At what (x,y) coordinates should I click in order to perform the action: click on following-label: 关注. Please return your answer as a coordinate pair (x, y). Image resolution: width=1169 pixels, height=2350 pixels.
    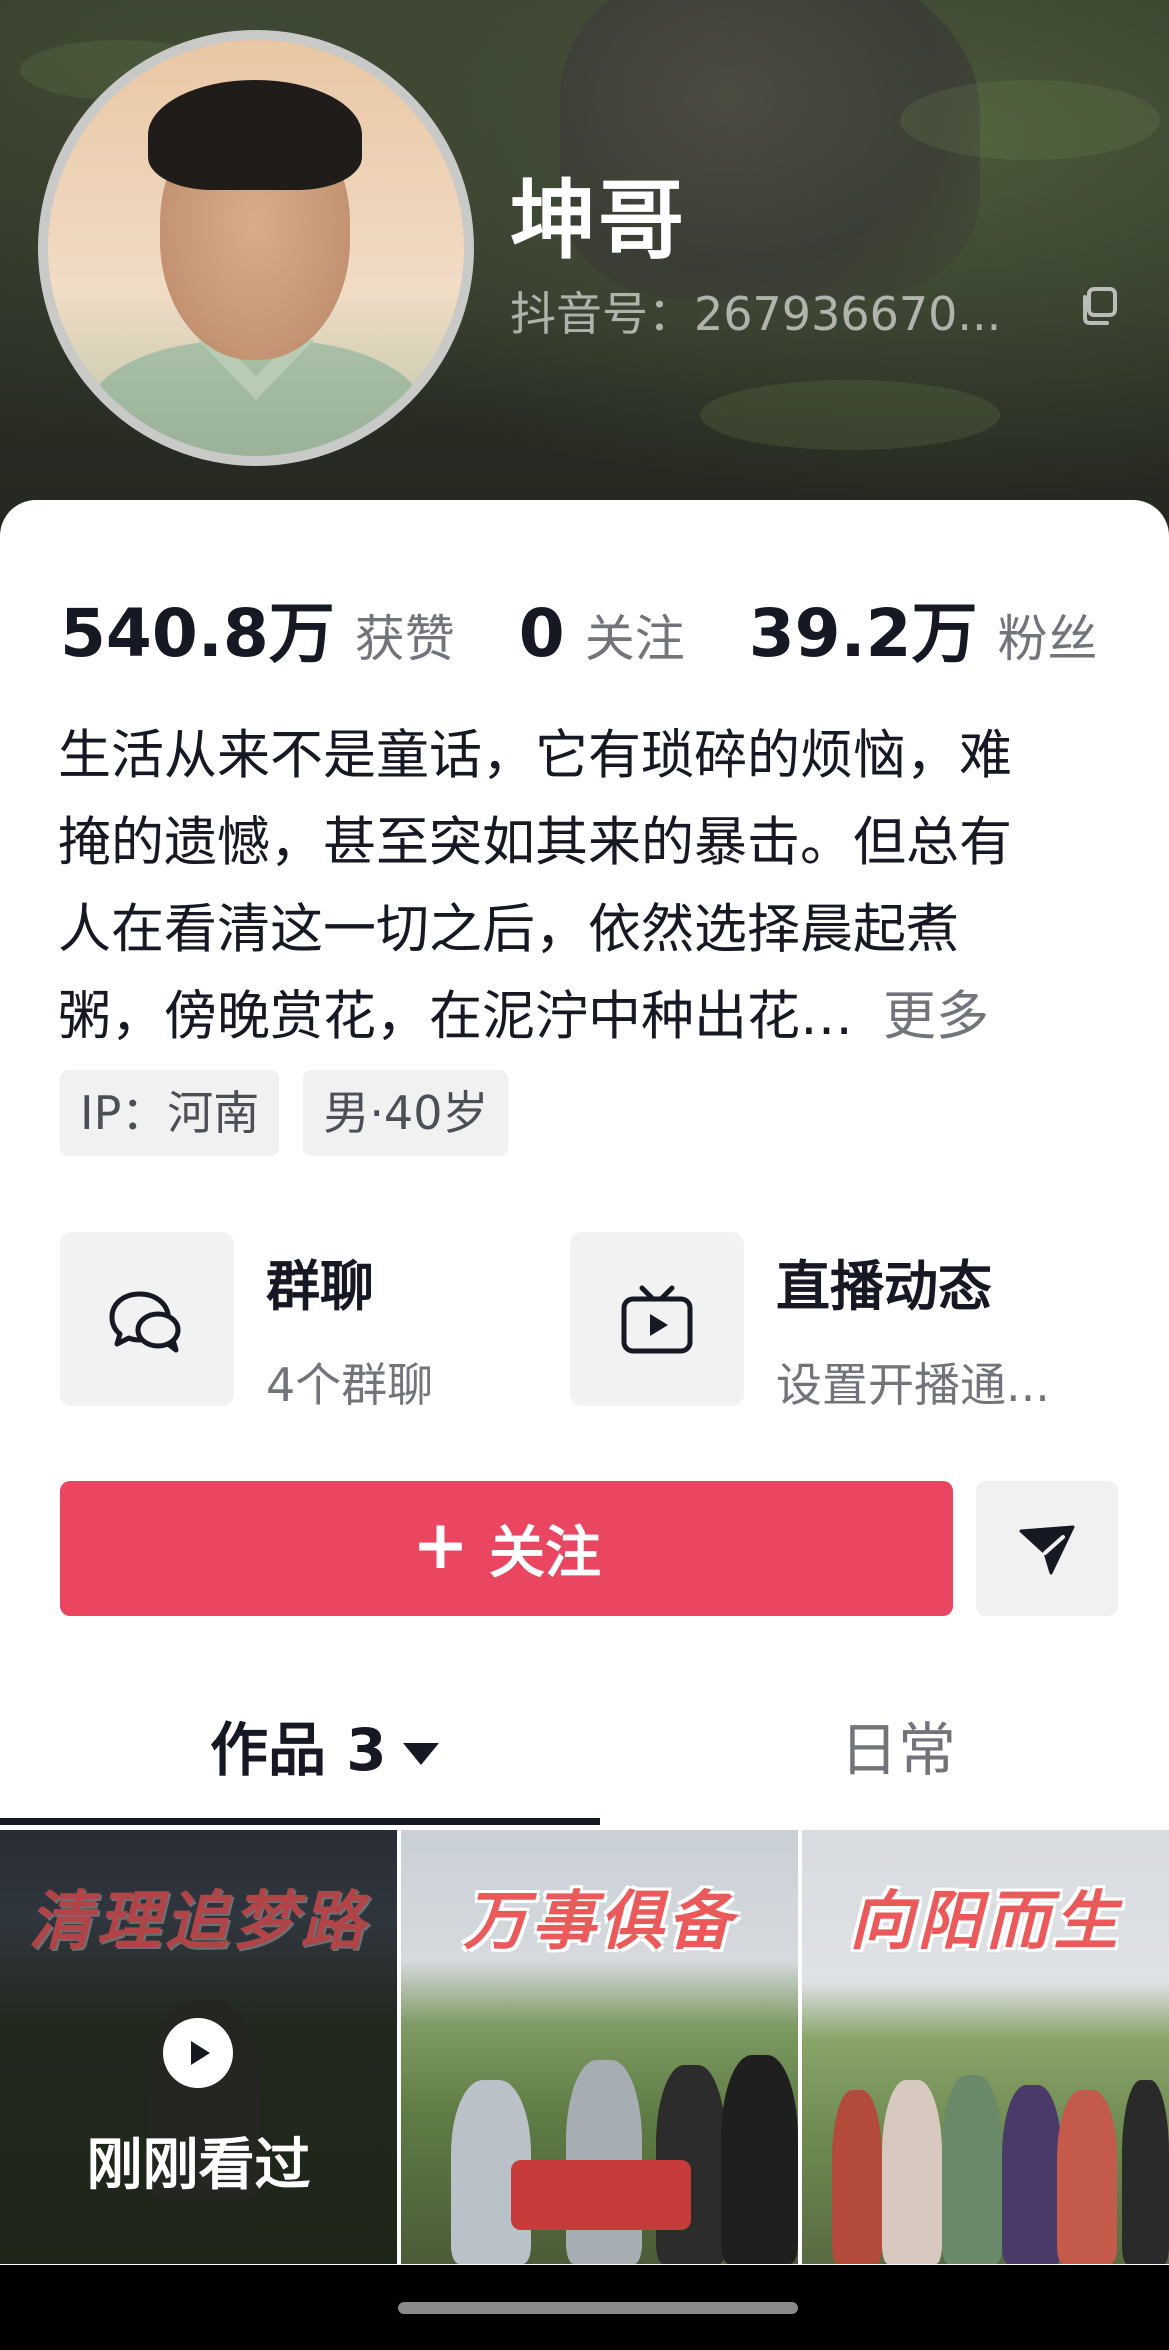
    Looking at the image, I should click on (635, 635).